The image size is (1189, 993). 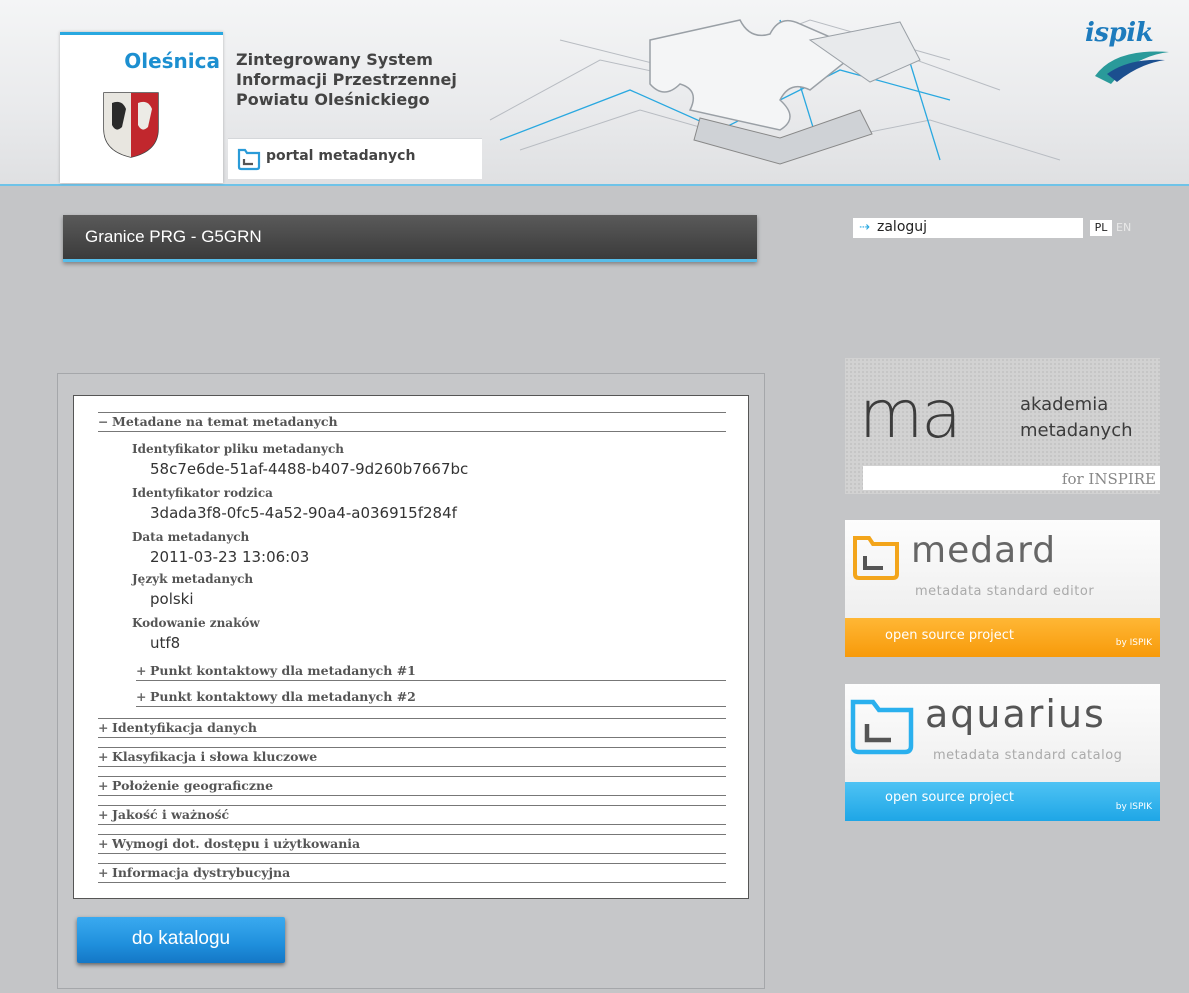 I want to click on section-data-identification: + Identyfikacja danych, so click(x=412, y=728).